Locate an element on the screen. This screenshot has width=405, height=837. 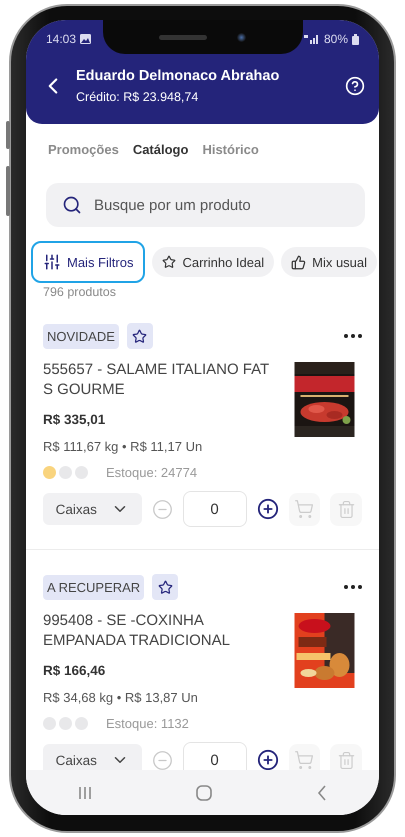
search-input: Busque por um produto is located at coordinates (220, 205).